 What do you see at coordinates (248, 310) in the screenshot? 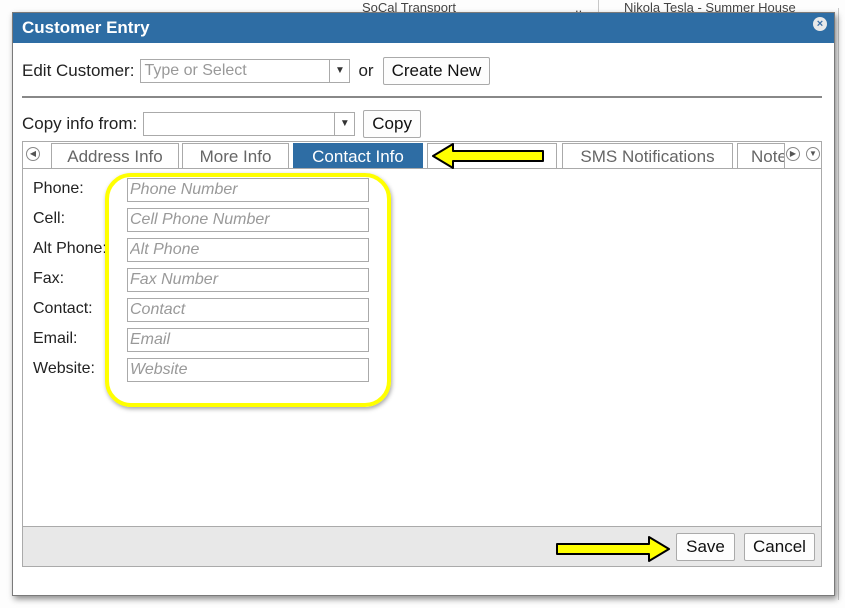
I see `contact-input` at bounding box center [248, 310].